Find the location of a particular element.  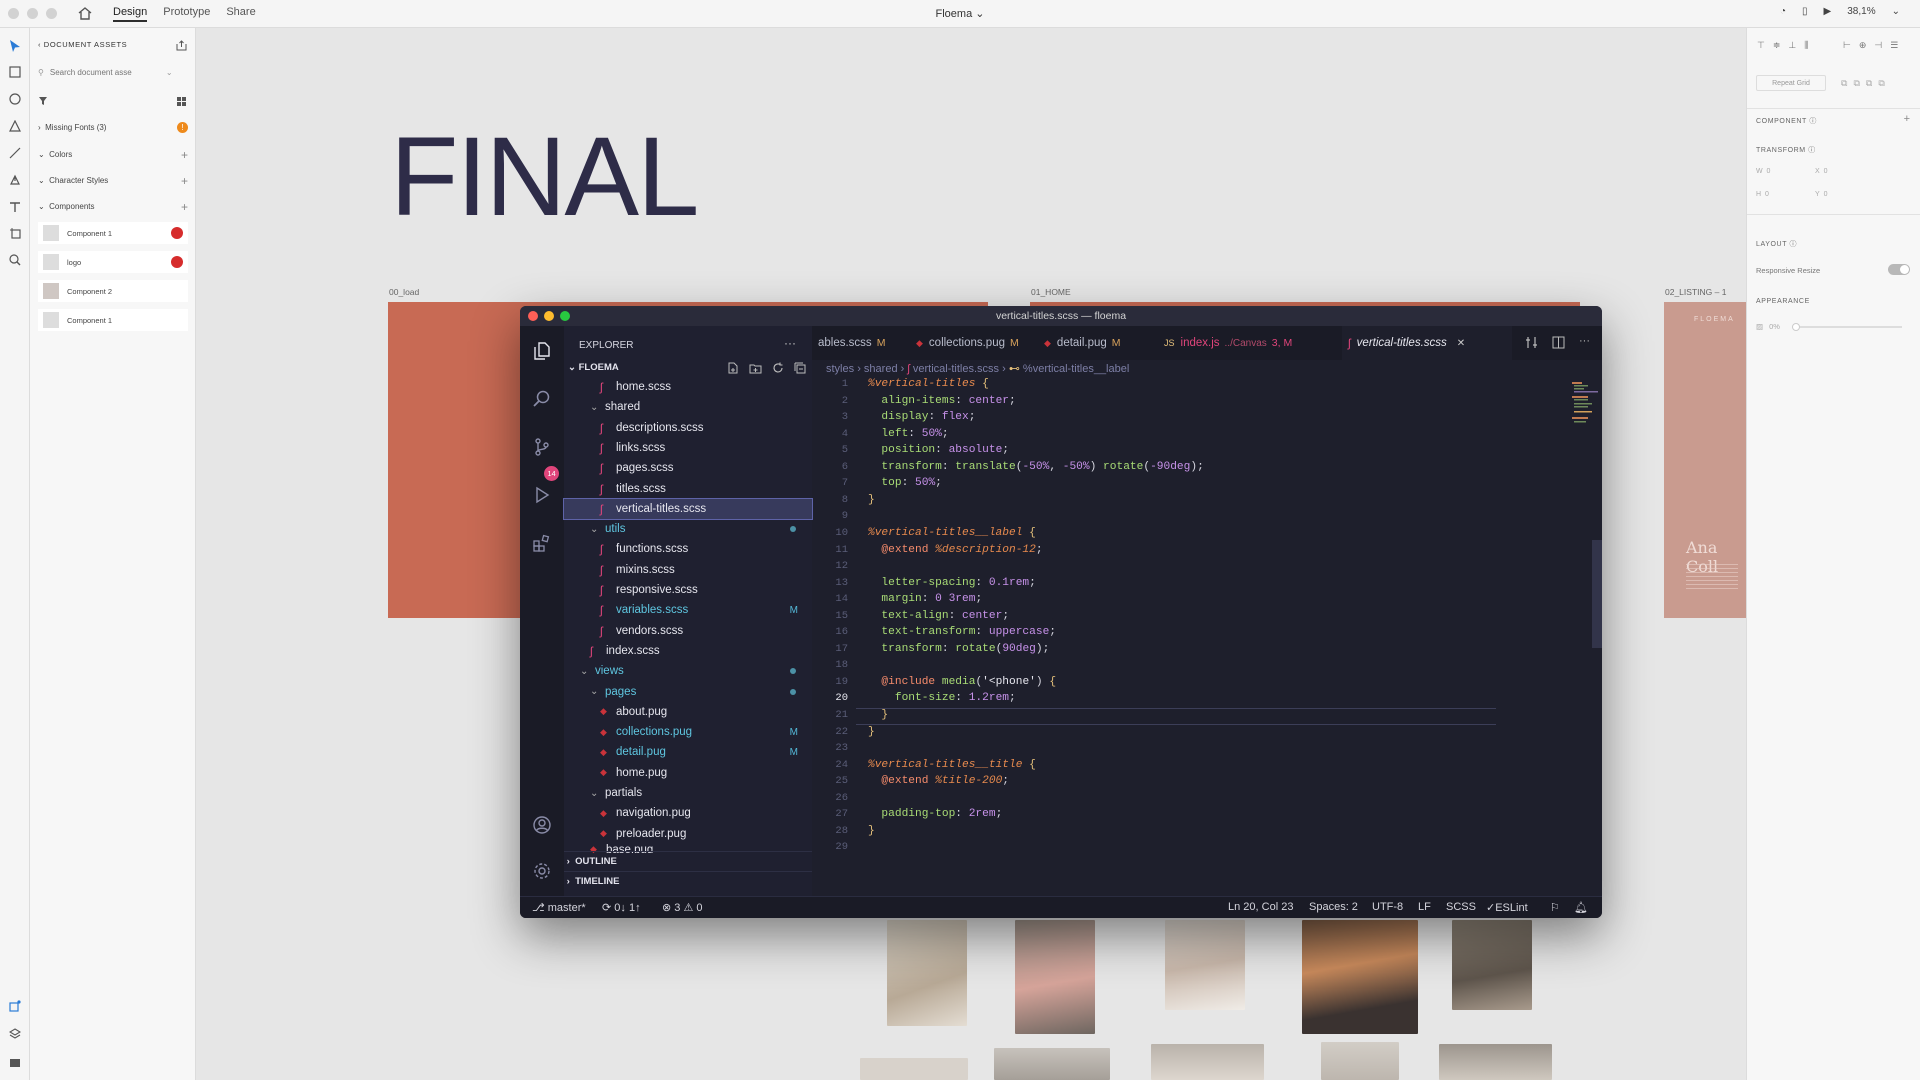

distribute-h-icon: ☰ is located at coordinates (1894, 45).